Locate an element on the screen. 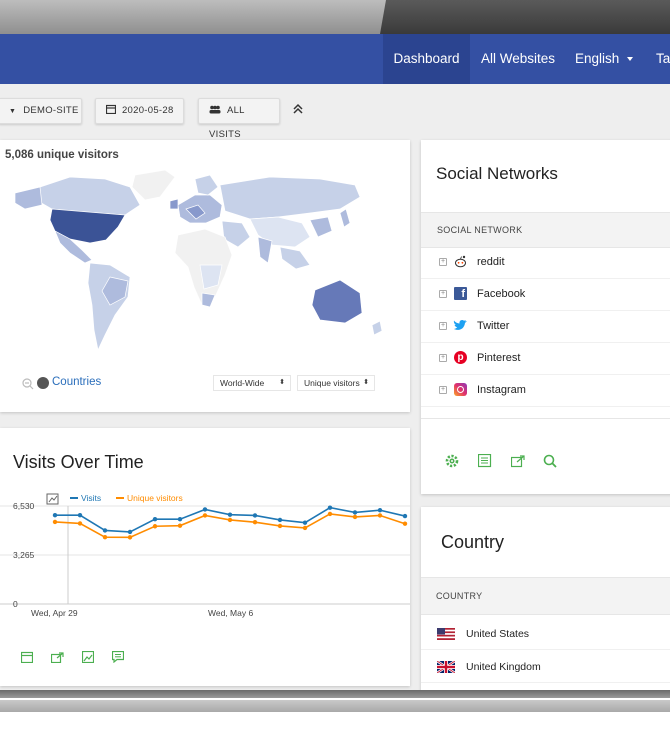 This screenshot has height=730, width=670. countries-link: Countries is located at coordinates (76, 382).